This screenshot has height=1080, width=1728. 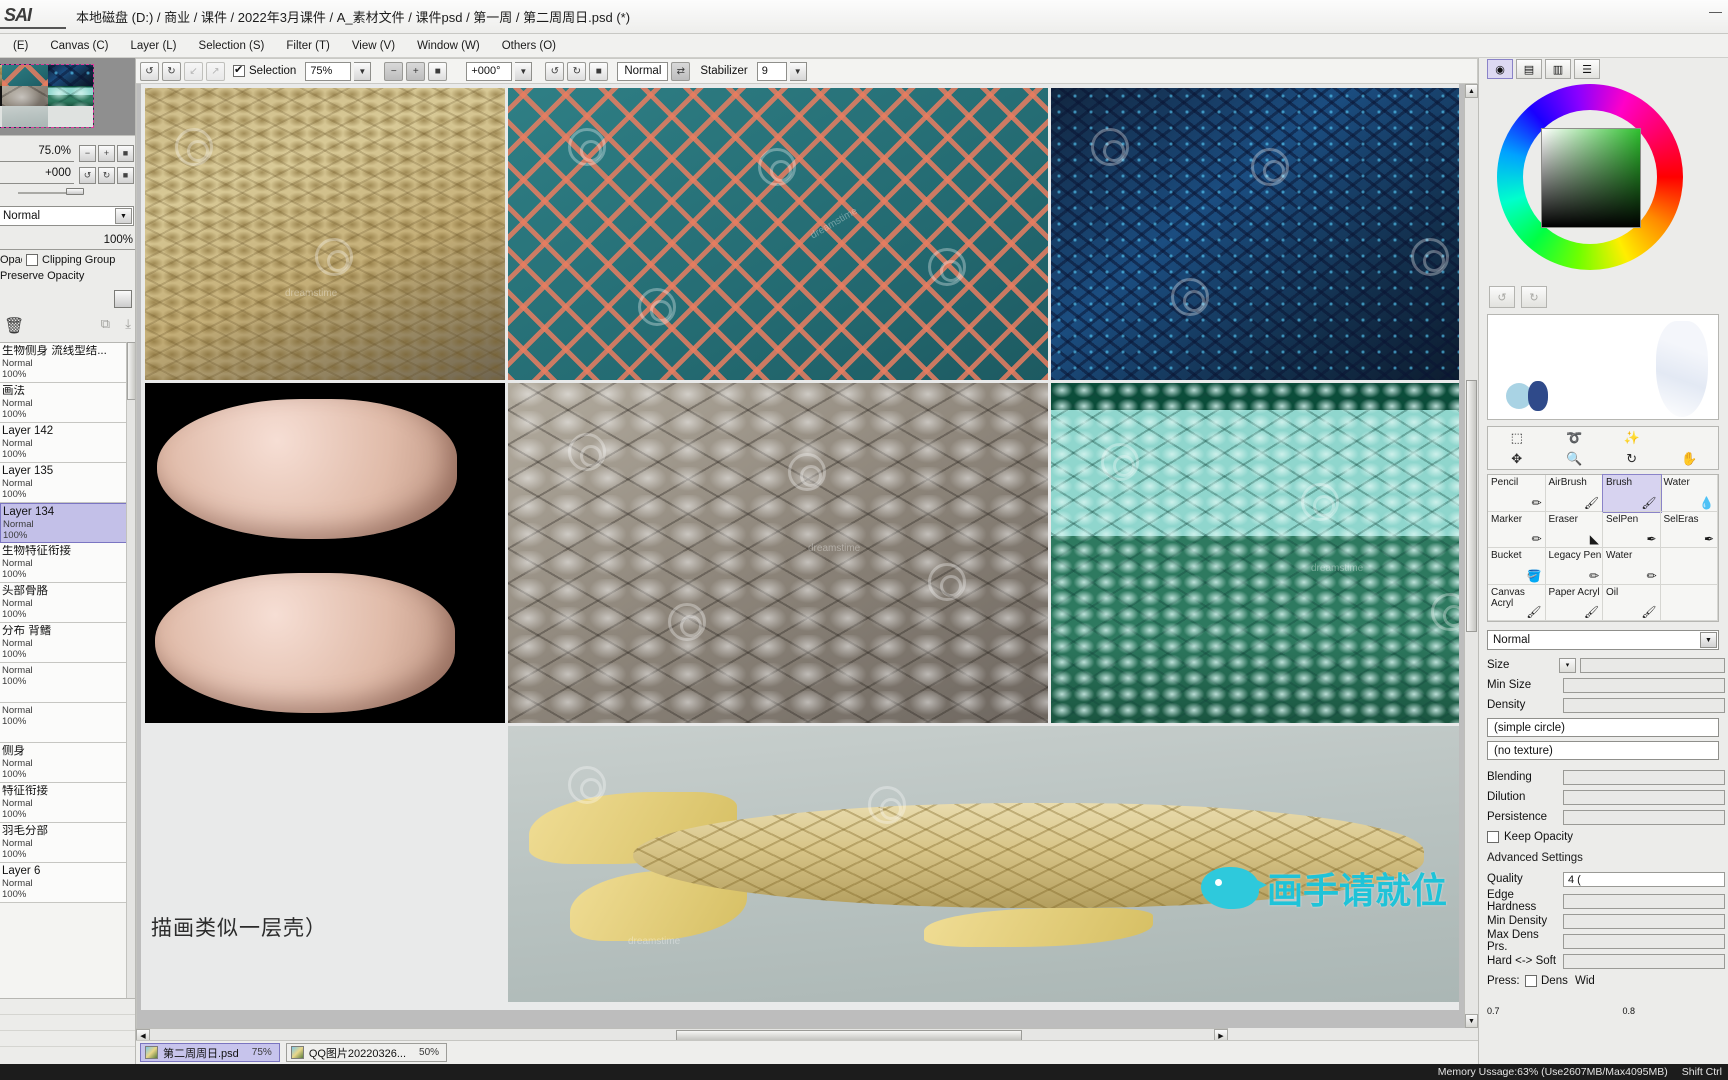 I want to click on layer-item: 羽毛分部 Normal 100%, so click(x=67, y=843).